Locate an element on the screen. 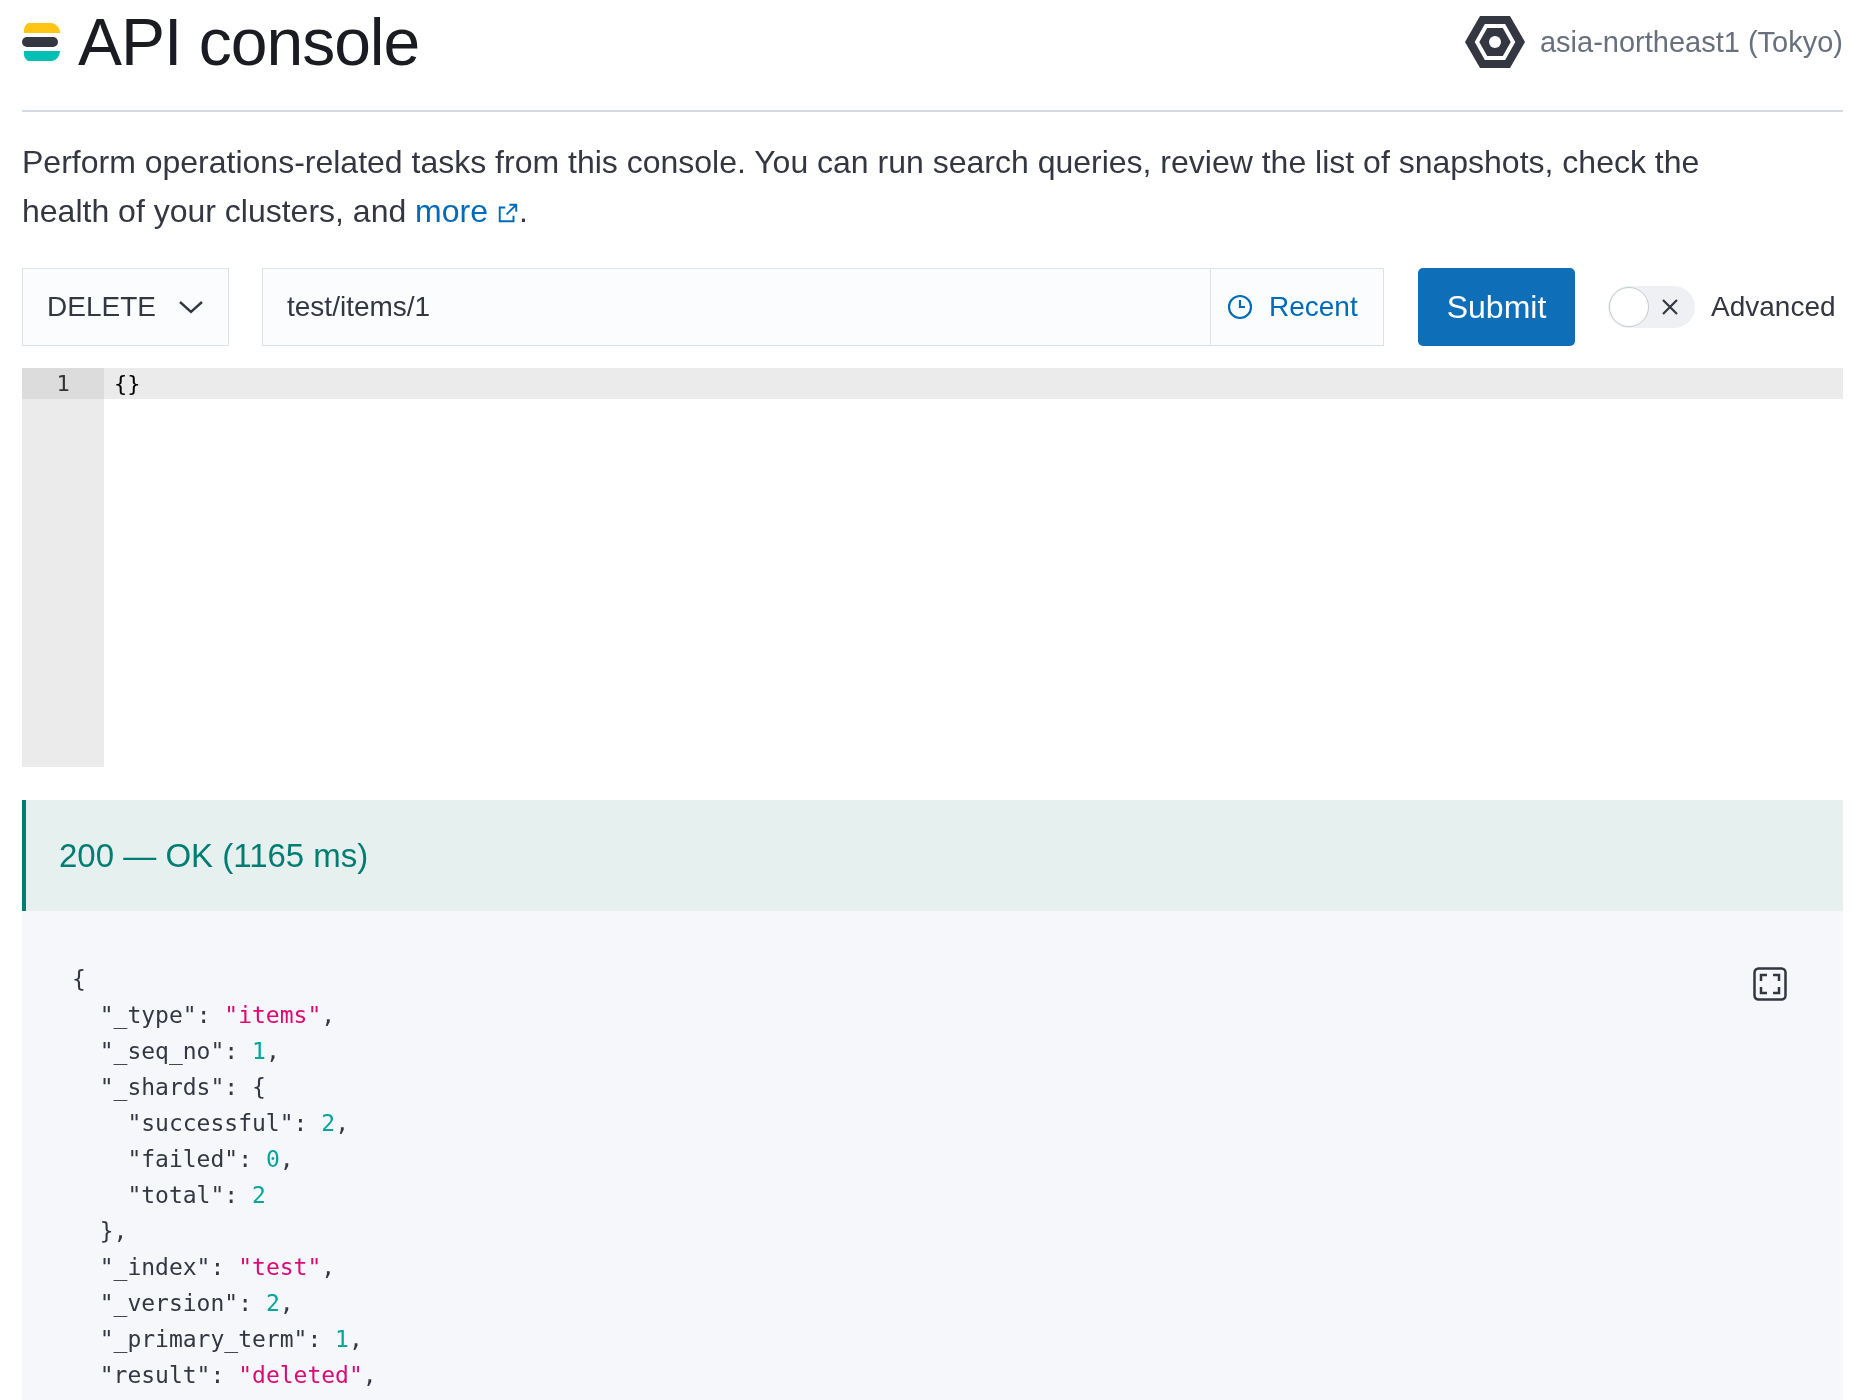 The width and height of the screenshot is (1858, 1400). cross-icon is located at coordinates (1670, 307).